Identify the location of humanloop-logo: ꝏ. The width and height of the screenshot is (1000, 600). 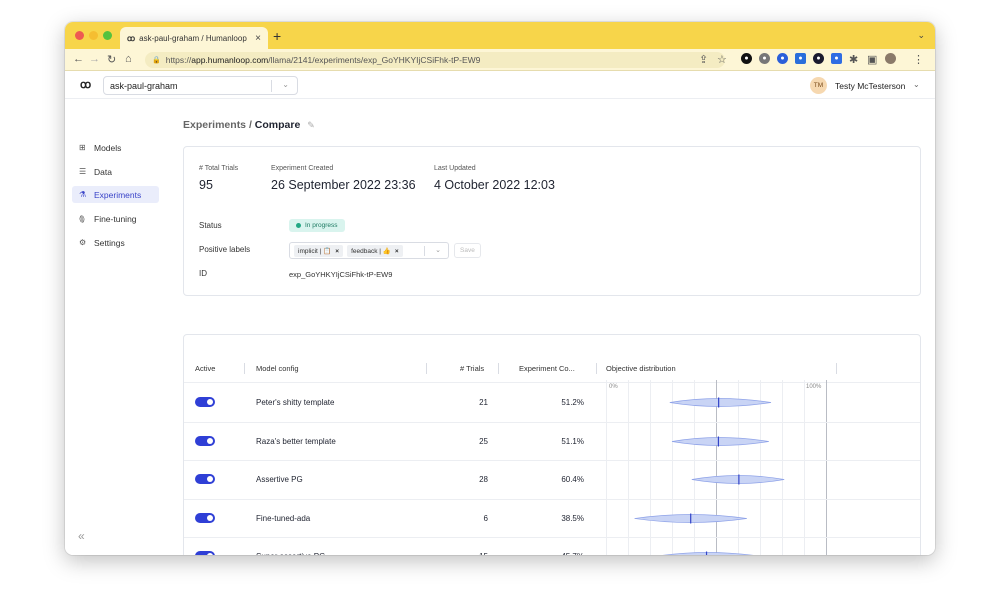
(85, 84).